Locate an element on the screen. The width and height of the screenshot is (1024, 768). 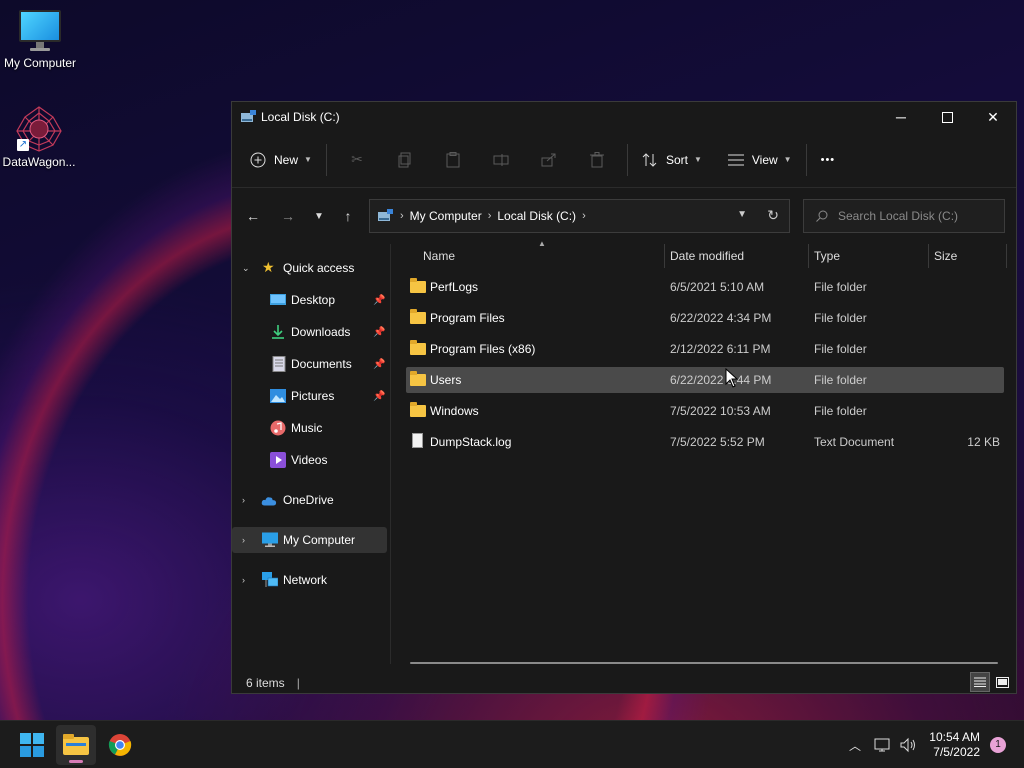
cut-button: ✂ is located at coordinates (357, 160).